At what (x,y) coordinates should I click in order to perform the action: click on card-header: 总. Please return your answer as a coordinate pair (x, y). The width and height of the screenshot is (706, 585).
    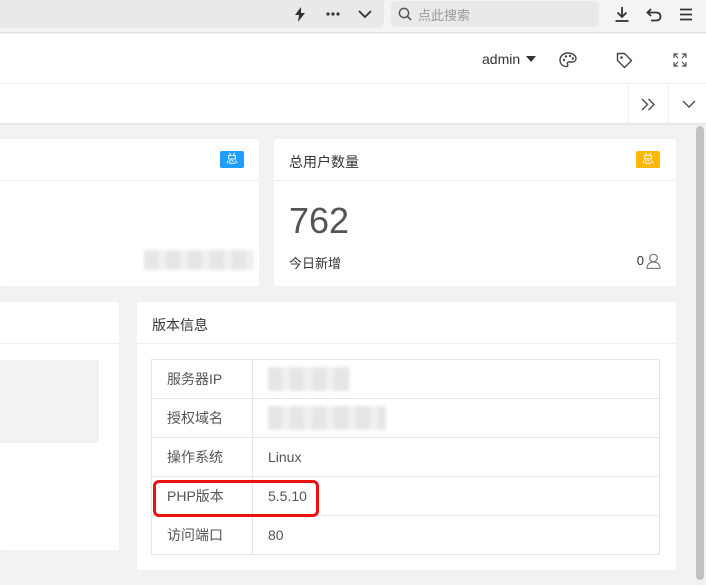
    Looking at the image, I should click on (129, 160).